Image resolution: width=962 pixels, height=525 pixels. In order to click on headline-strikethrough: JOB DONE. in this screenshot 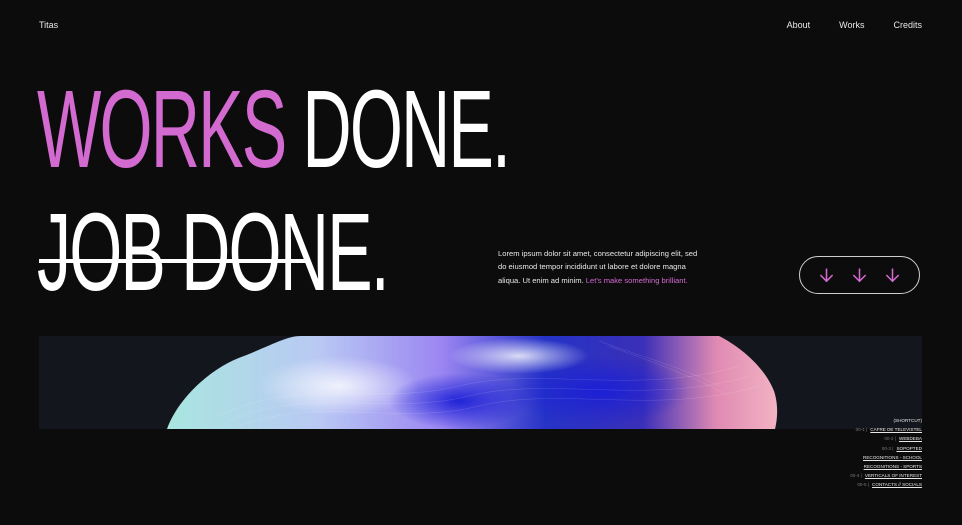, I will do `click(213, 252)`.